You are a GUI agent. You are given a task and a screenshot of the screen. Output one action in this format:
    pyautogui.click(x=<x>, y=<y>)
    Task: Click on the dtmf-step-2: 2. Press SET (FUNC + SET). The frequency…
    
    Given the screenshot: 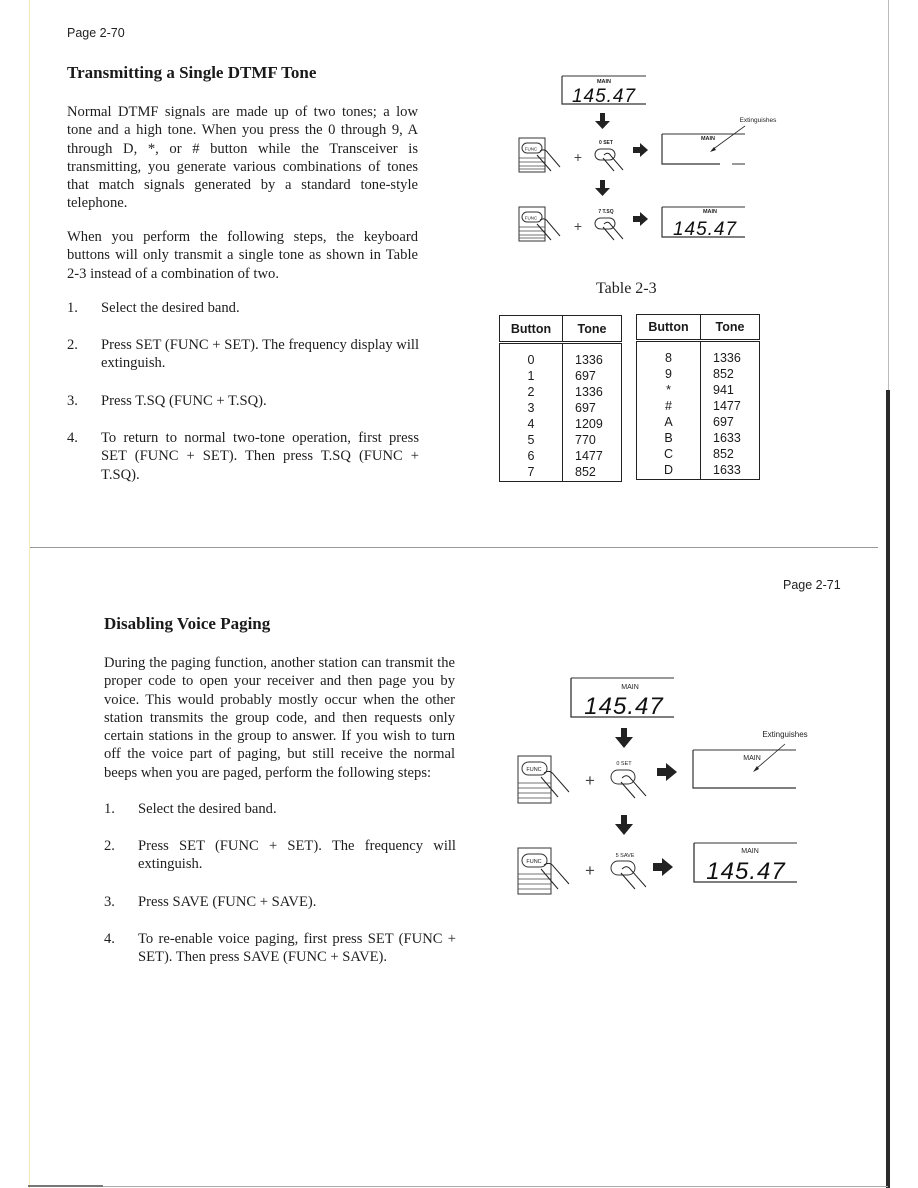 What is the action you would take?
    pyautogui.click(x=243, y=356)
    